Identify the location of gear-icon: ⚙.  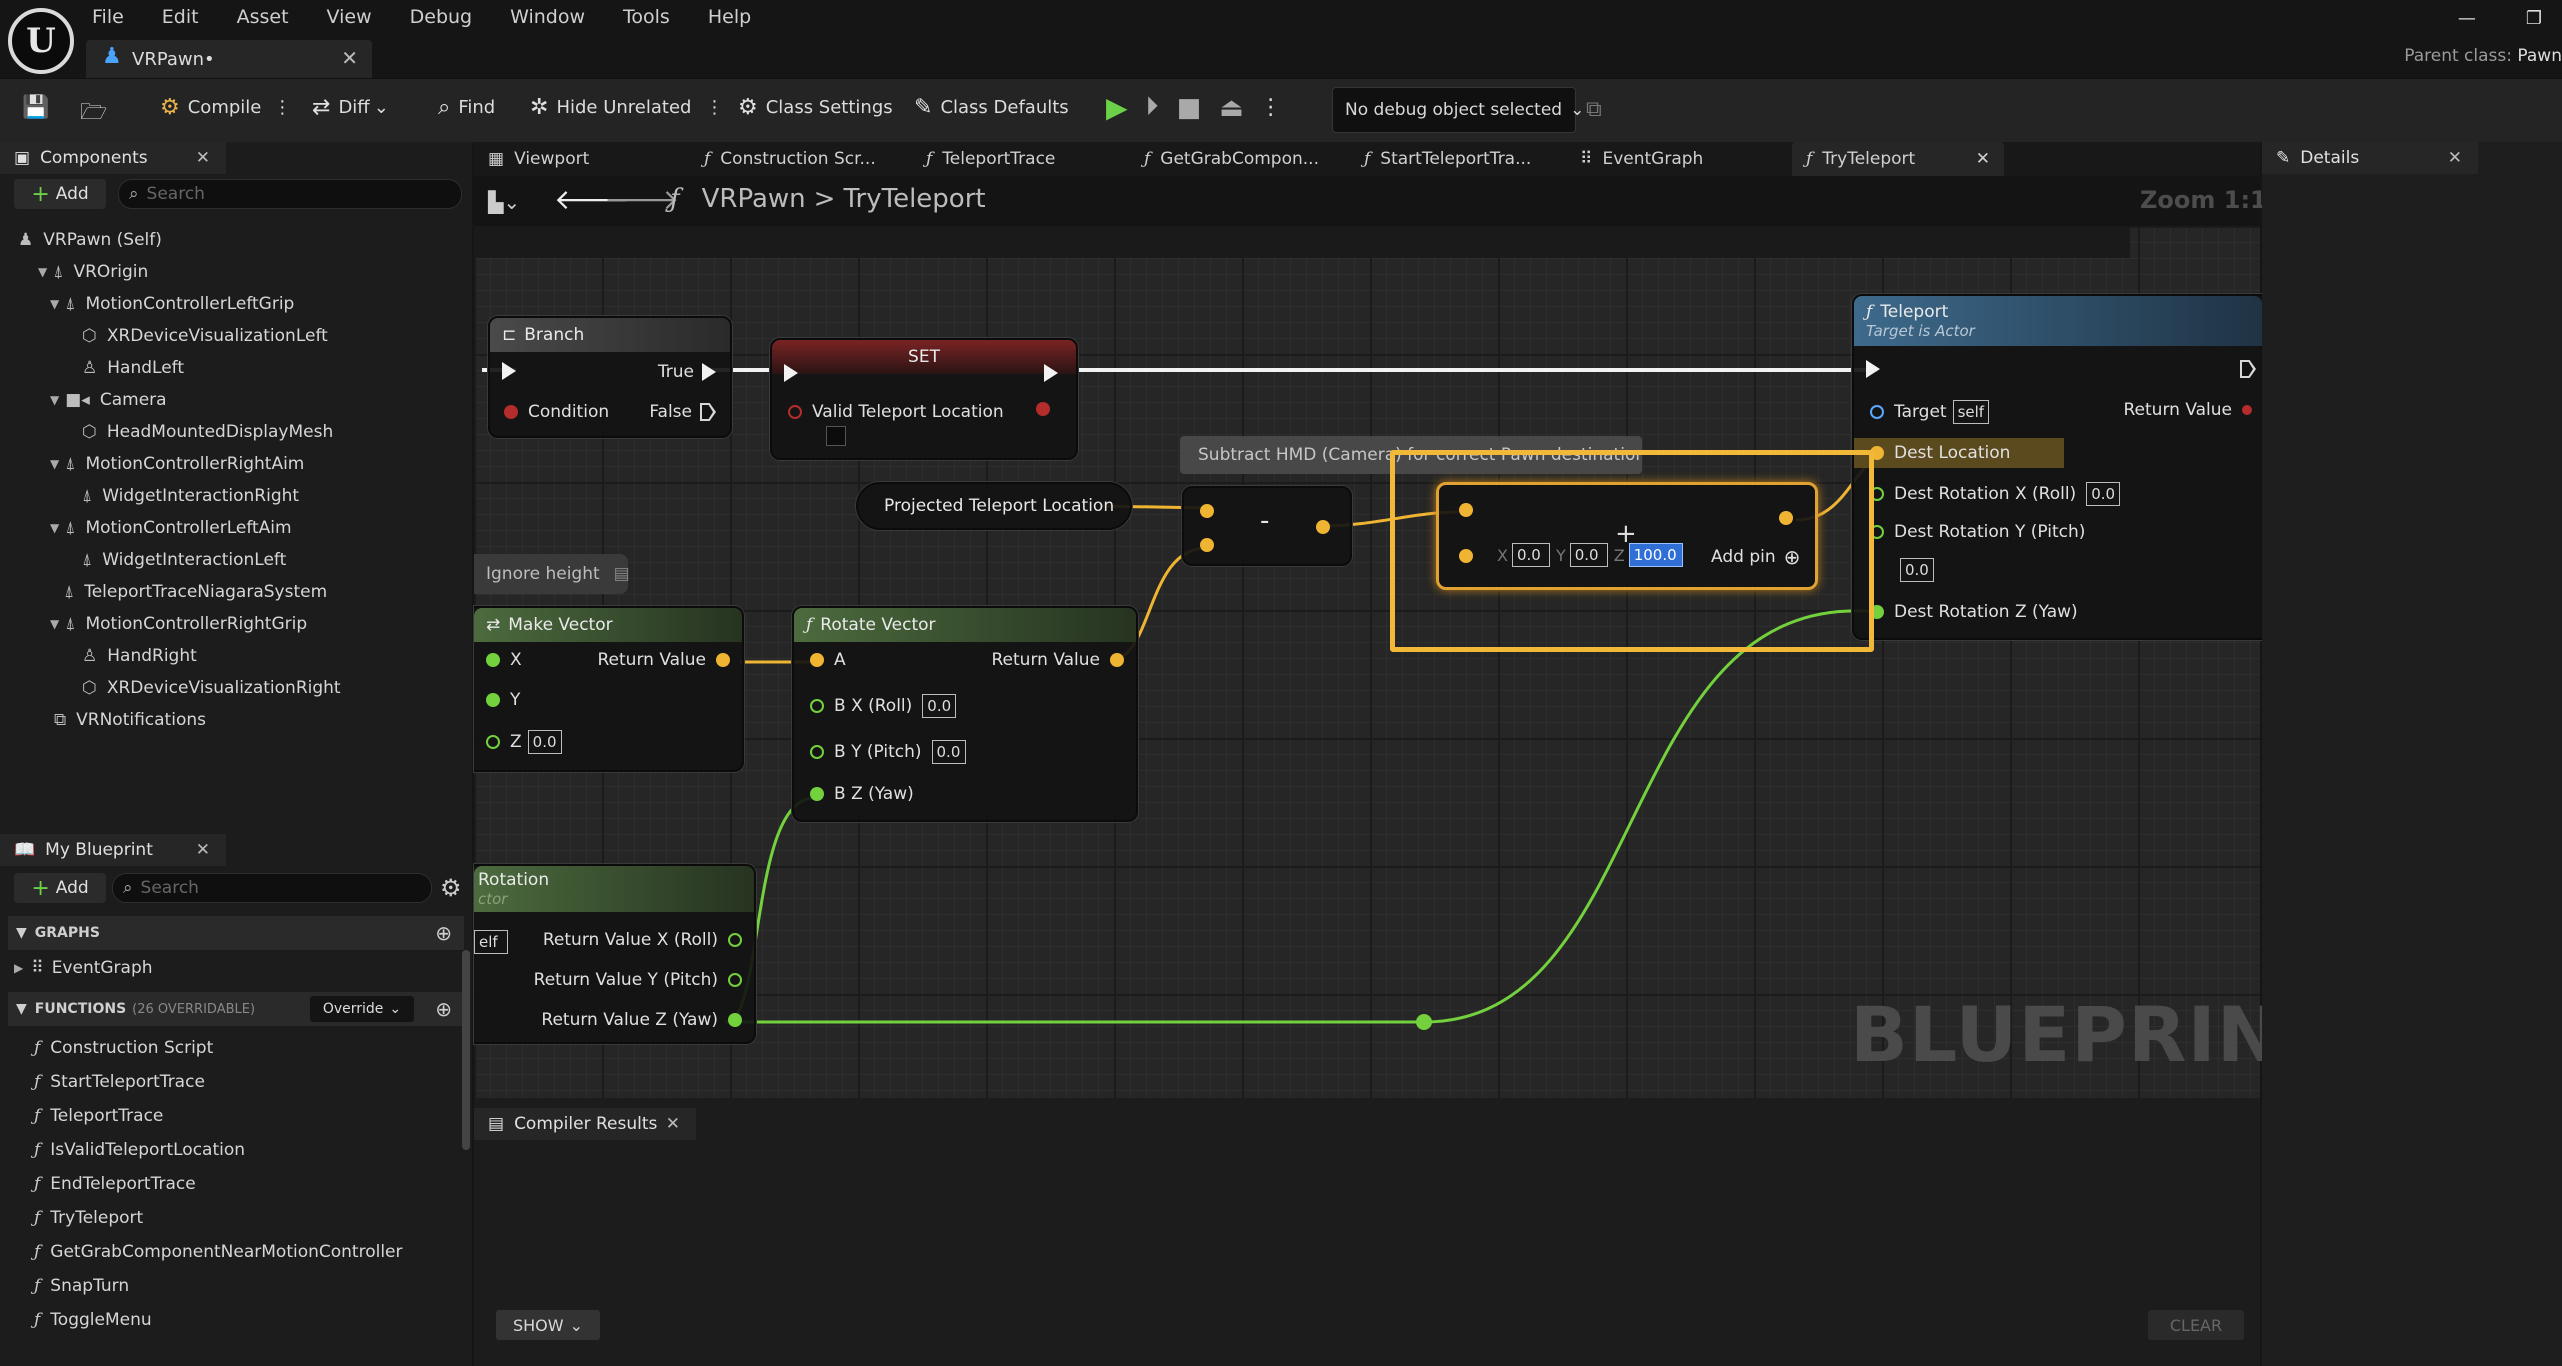
(451, 888).